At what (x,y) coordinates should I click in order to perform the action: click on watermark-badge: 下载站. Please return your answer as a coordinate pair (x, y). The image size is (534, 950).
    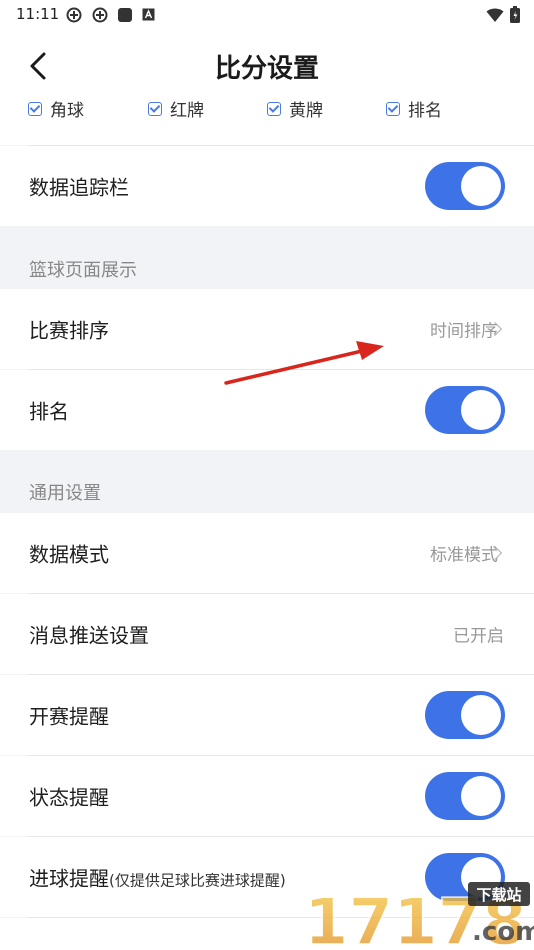
    Looking at the image, I should click on (498, 895).